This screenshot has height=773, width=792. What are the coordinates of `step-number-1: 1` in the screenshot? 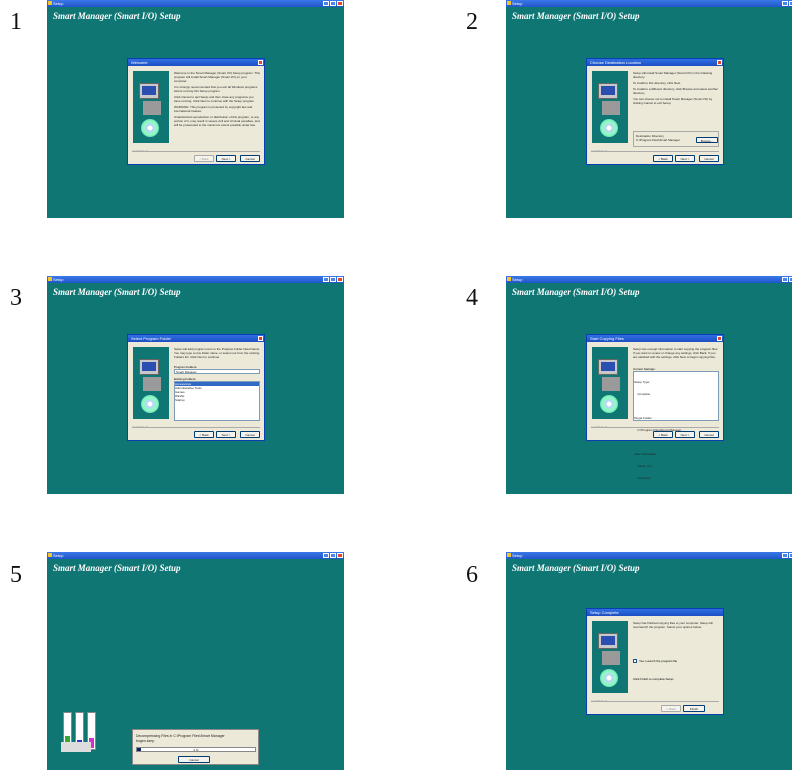 It's located at (16, 22).